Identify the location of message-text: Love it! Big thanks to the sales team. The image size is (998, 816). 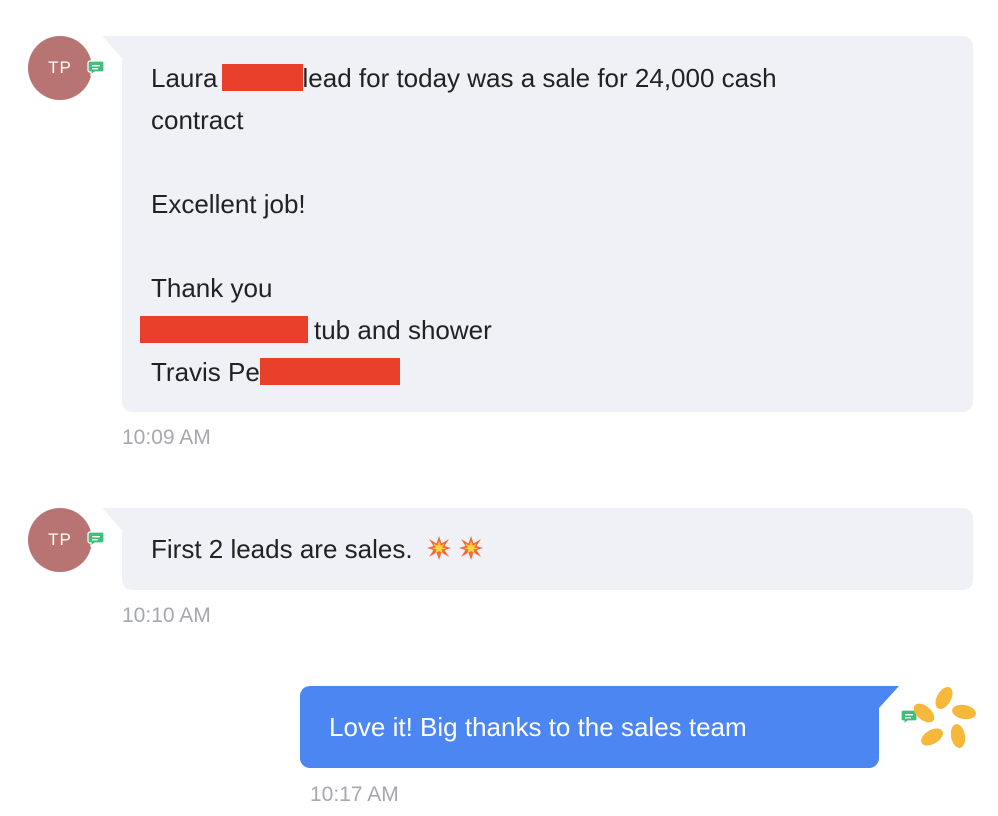
(538, 727).